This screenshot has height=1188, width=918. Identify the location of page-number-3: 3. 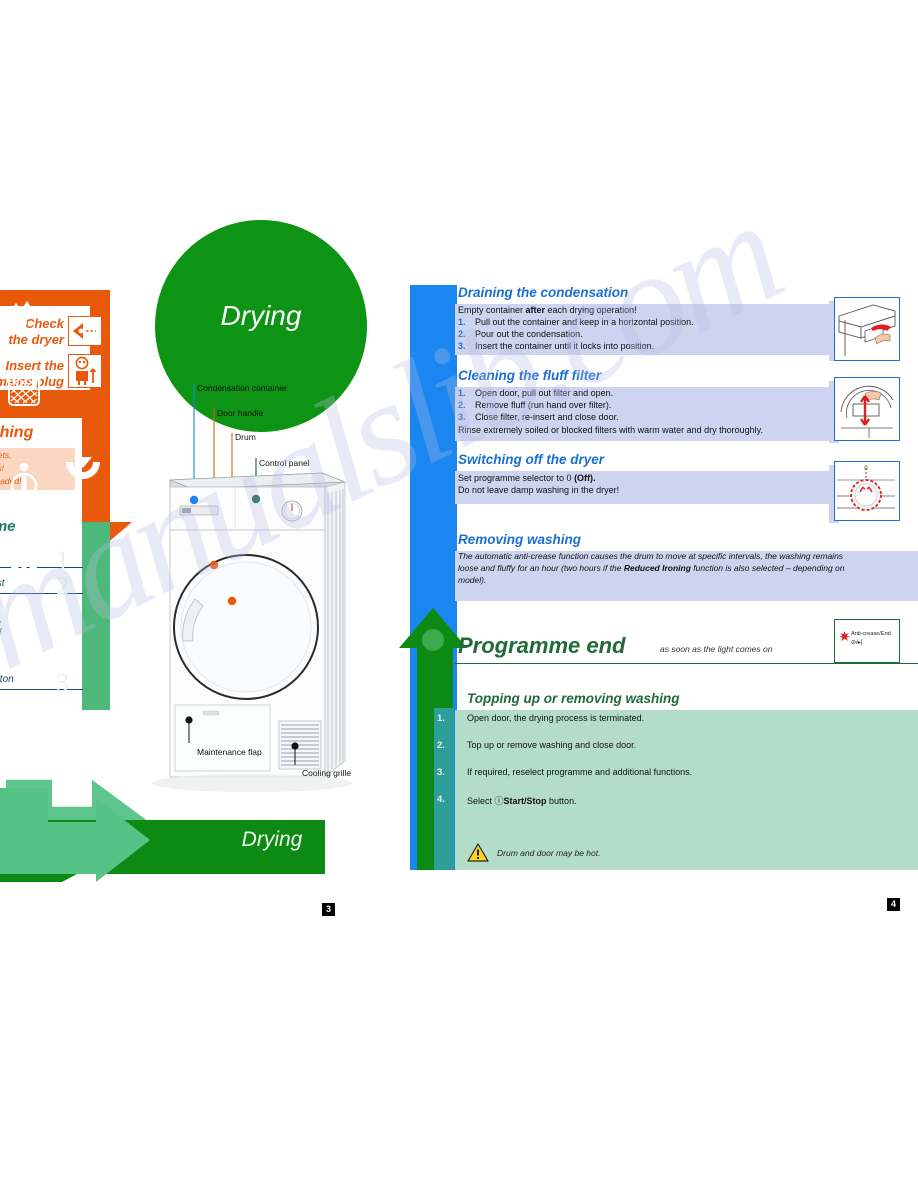
(328, 909).